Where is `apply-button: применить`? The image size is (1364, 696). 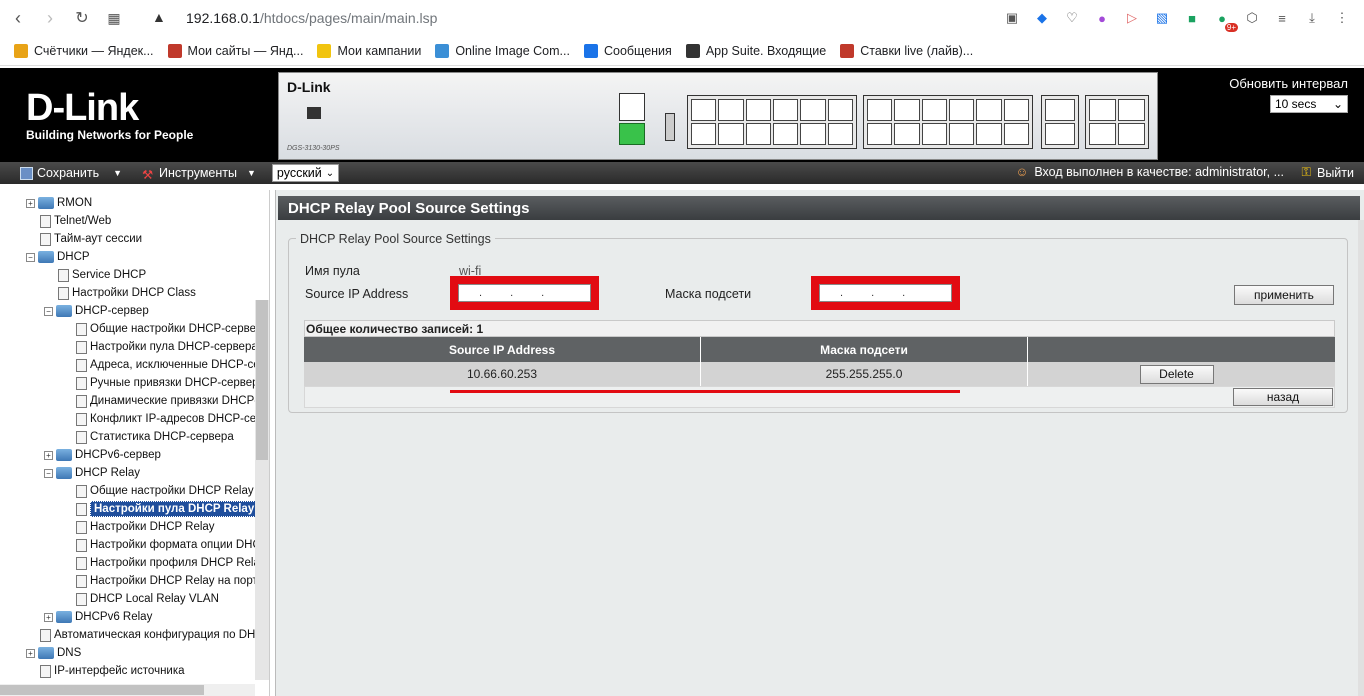 apply-button: применить is located at coordinates (1284, 295).